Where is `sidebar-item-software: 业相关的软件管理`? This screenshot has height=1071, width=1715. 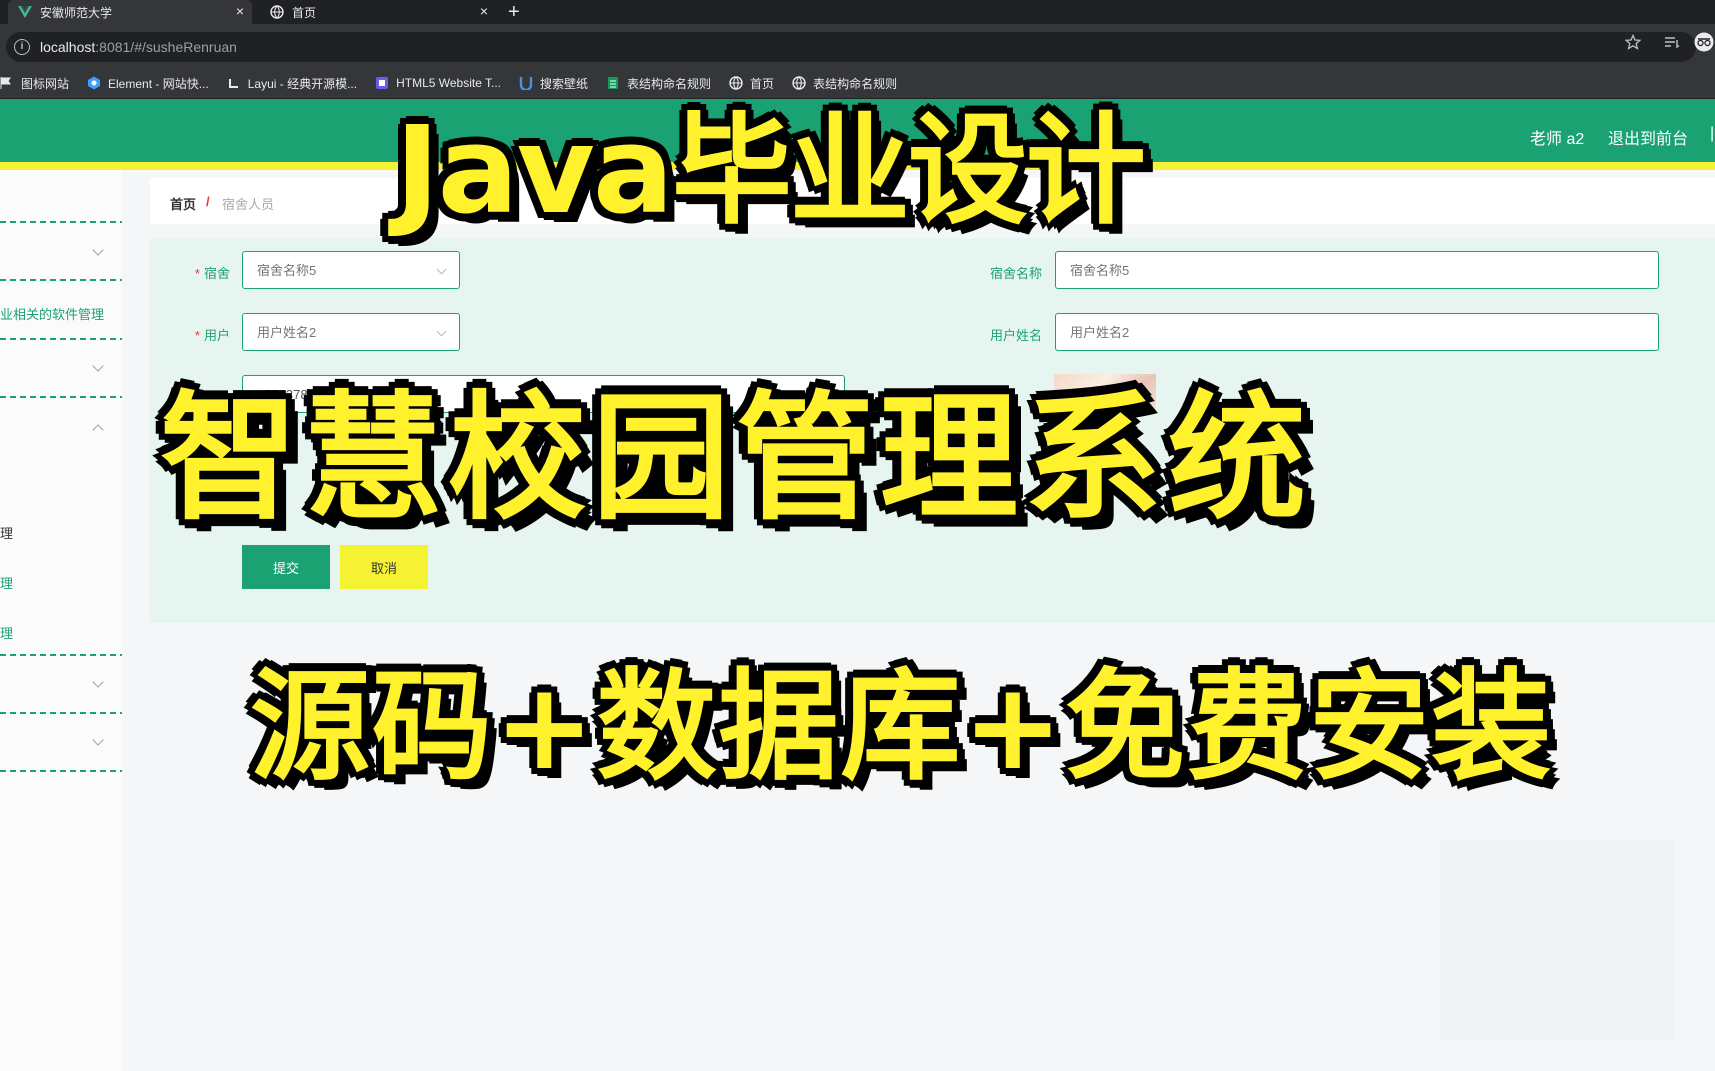 sidebar-item-software: 业相关的软件管理 is located at coordinates (52, 313).